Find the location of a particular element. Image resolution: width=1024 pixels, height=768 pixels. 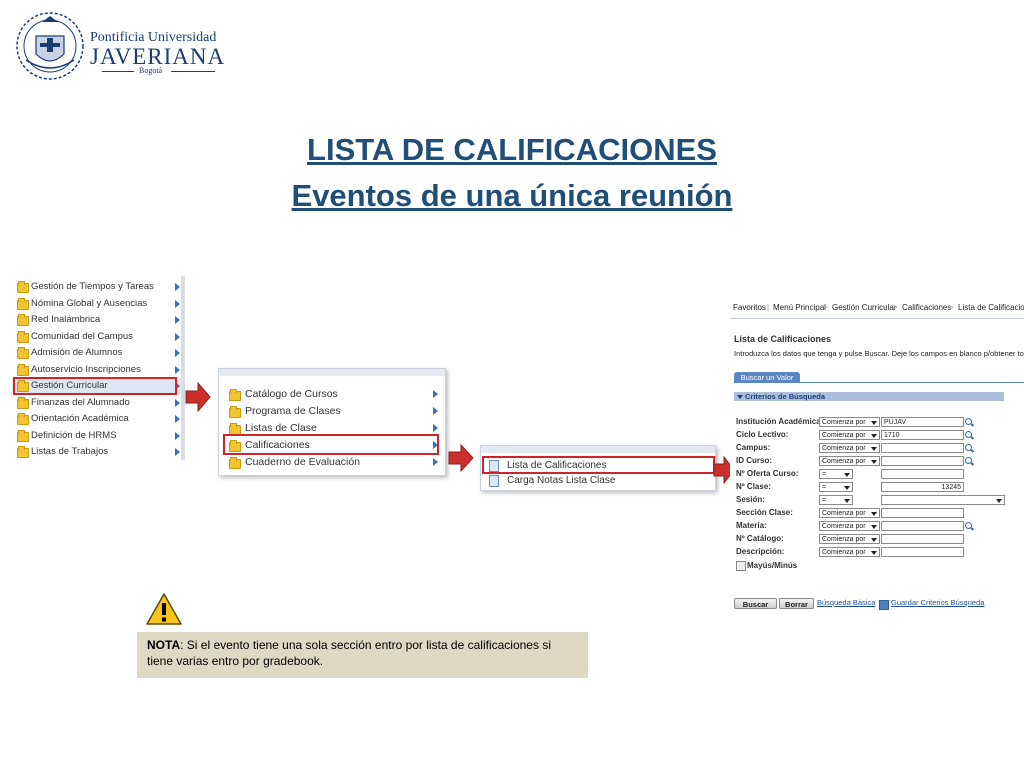

sesion-select is located at coordinates (943, 500).